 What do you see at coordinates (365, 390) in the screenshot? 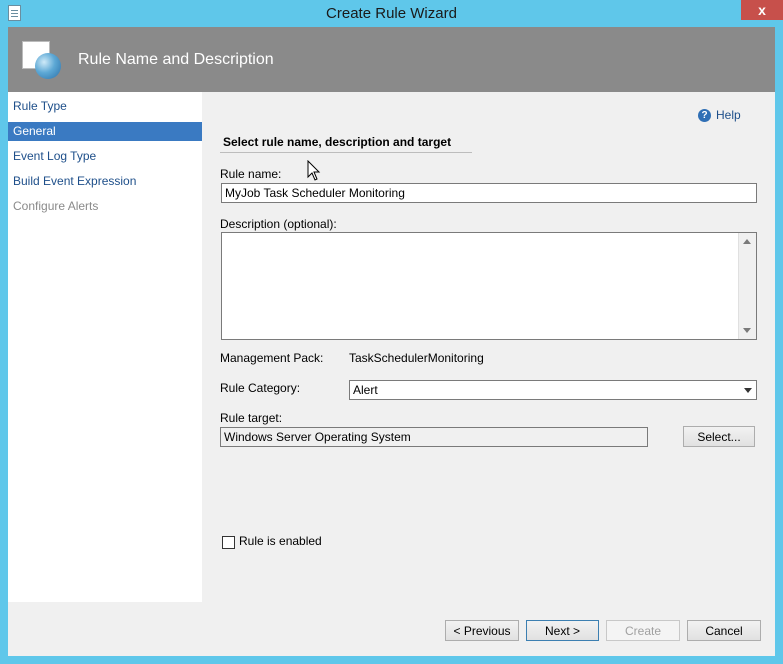
I see `rule-category-value: Alert` at bounding box center [365, 390].